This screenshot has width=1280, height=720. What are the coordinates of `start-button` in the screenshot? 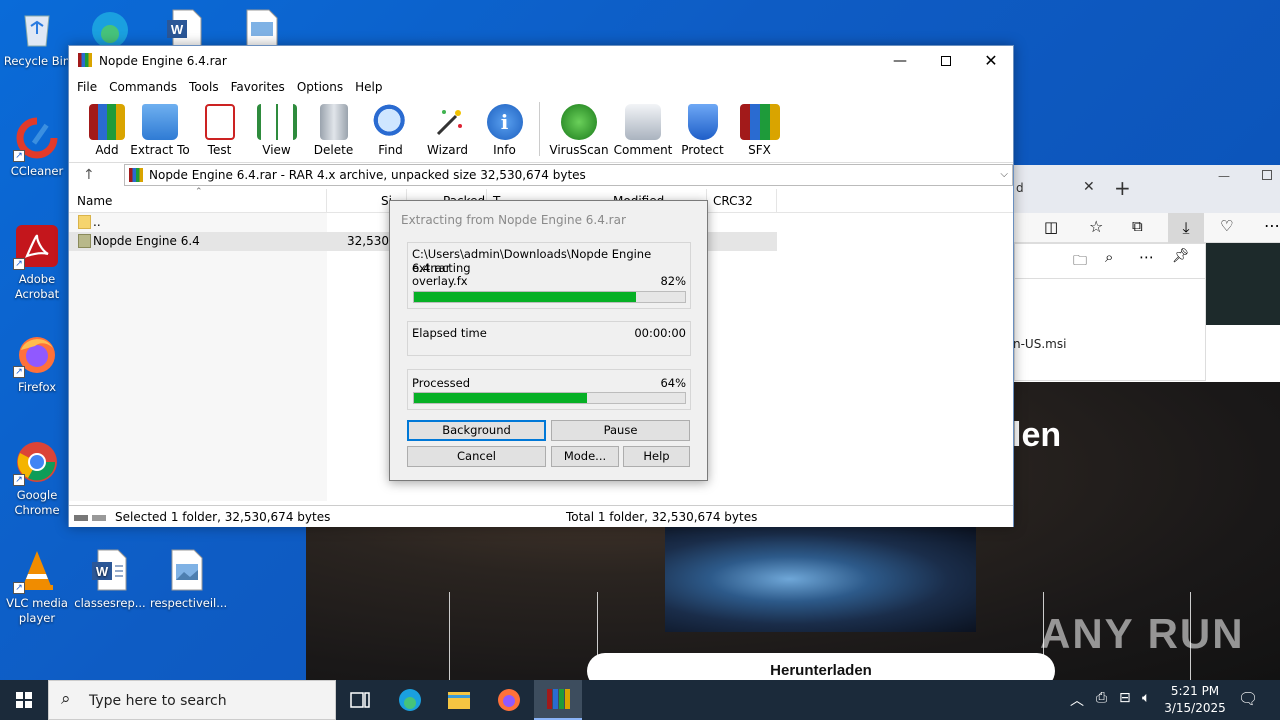 It's located at (24, 700).